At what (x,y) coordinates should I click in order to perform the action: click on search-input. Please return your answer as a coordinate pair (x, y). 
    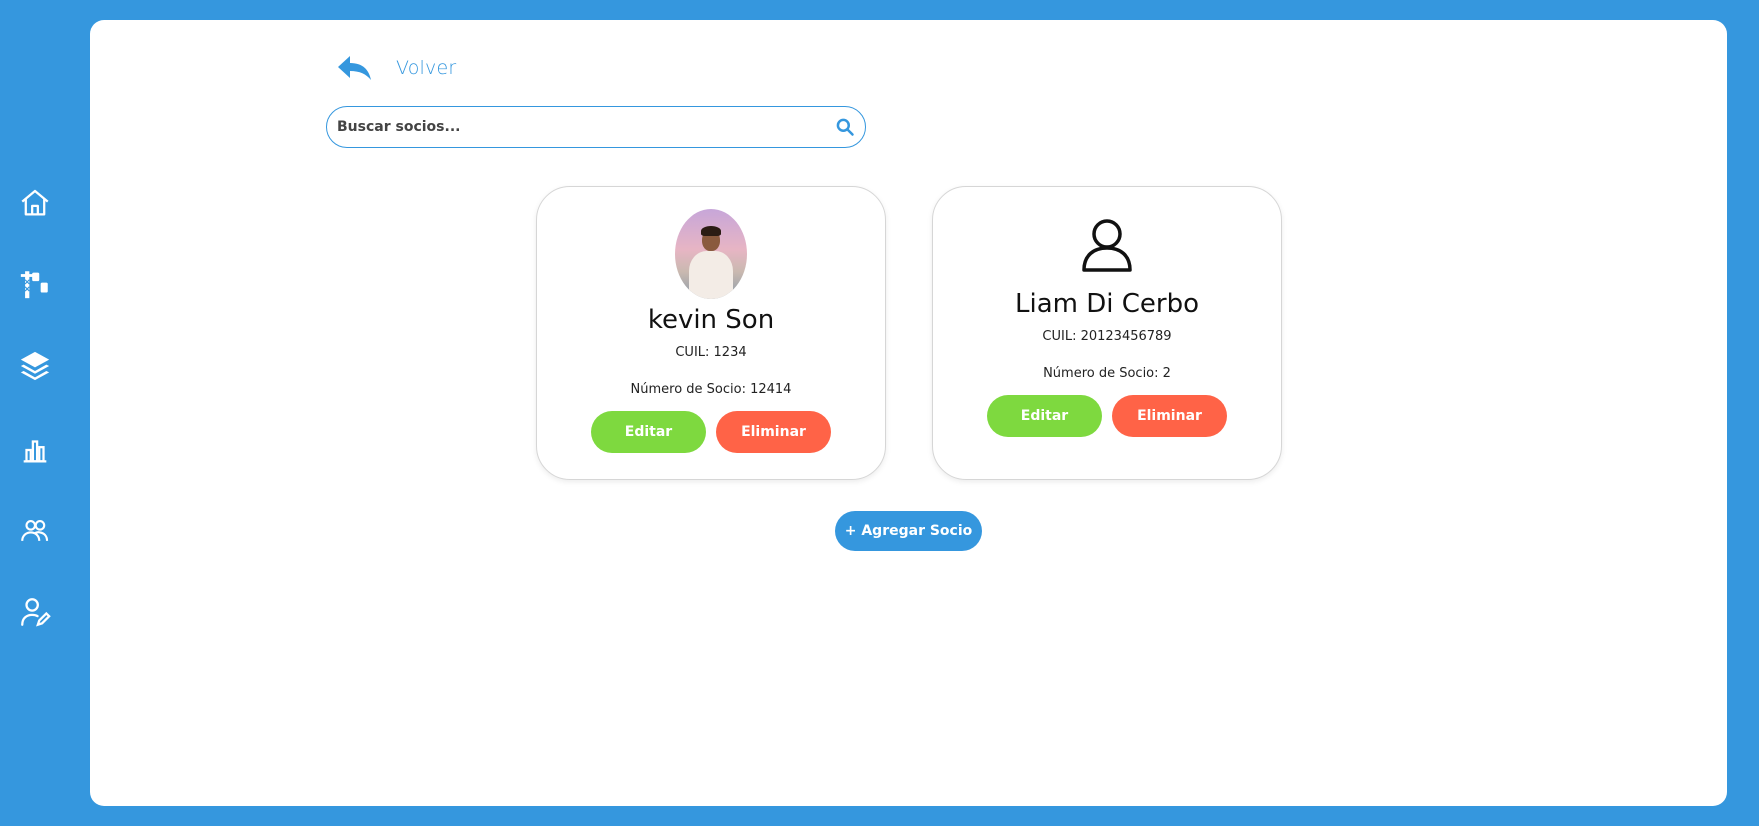
    Looking at the image, I should click on (586, 127).